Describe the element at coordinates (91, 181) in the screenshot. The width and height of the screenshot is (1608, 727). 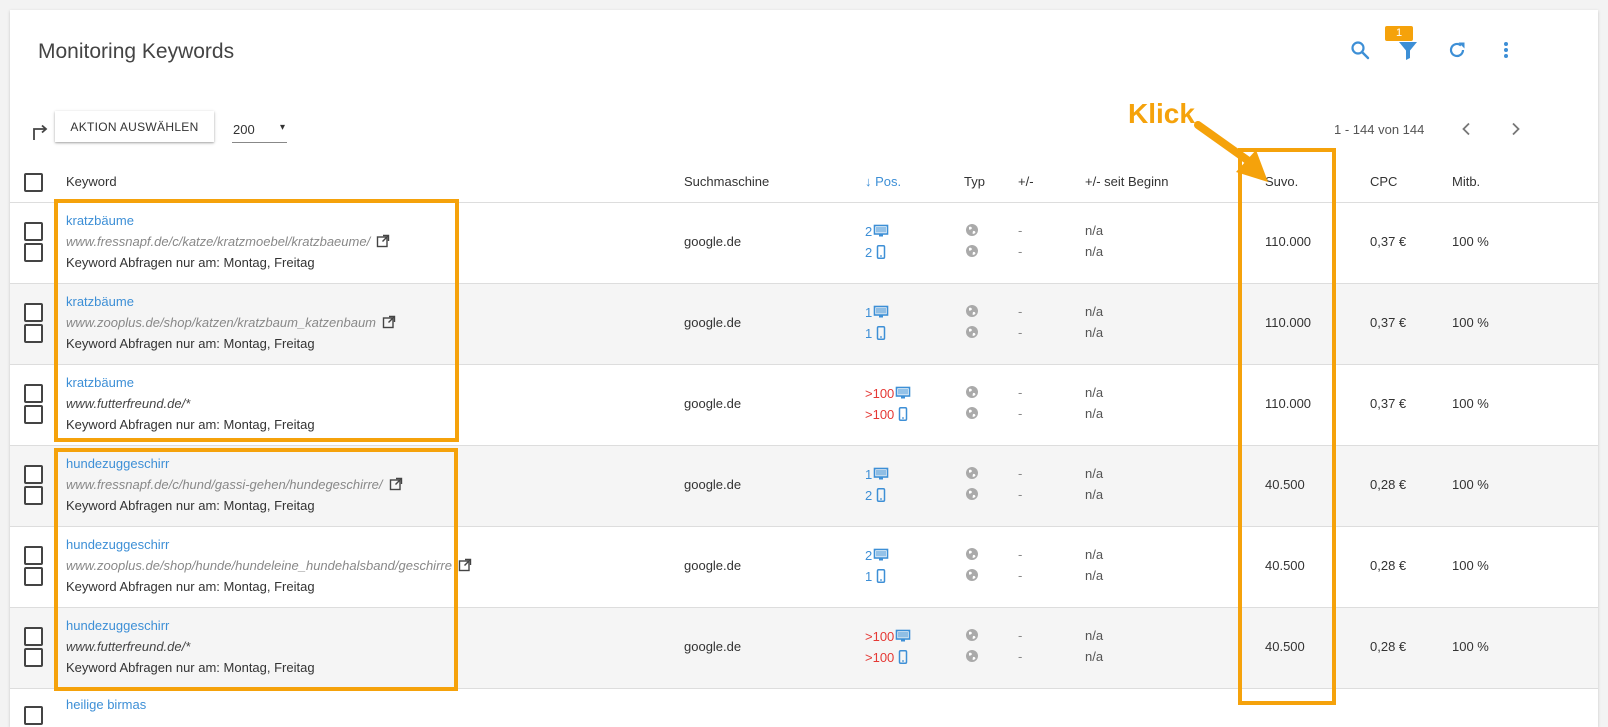
I see `col-keyword: Keyword` at that location.